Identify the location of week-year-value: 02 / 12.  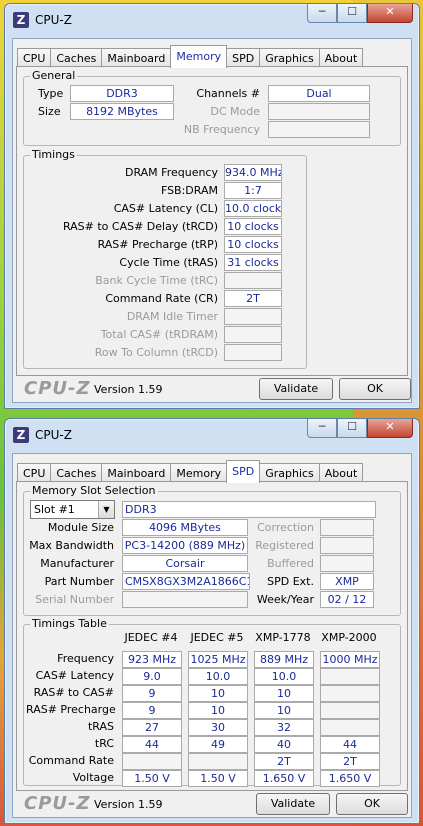
(347, 599).